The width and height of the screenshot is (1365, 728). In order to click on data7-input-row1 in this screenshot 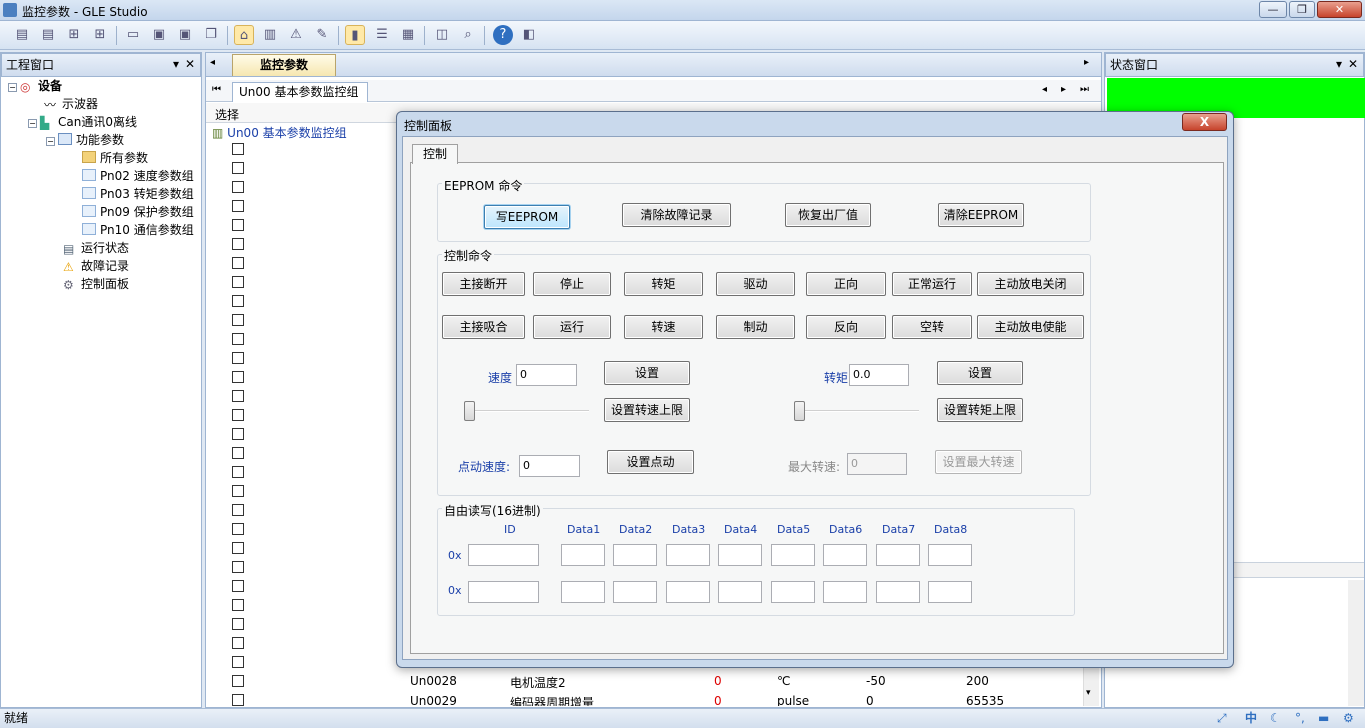, I will do `click(898, 555)`.